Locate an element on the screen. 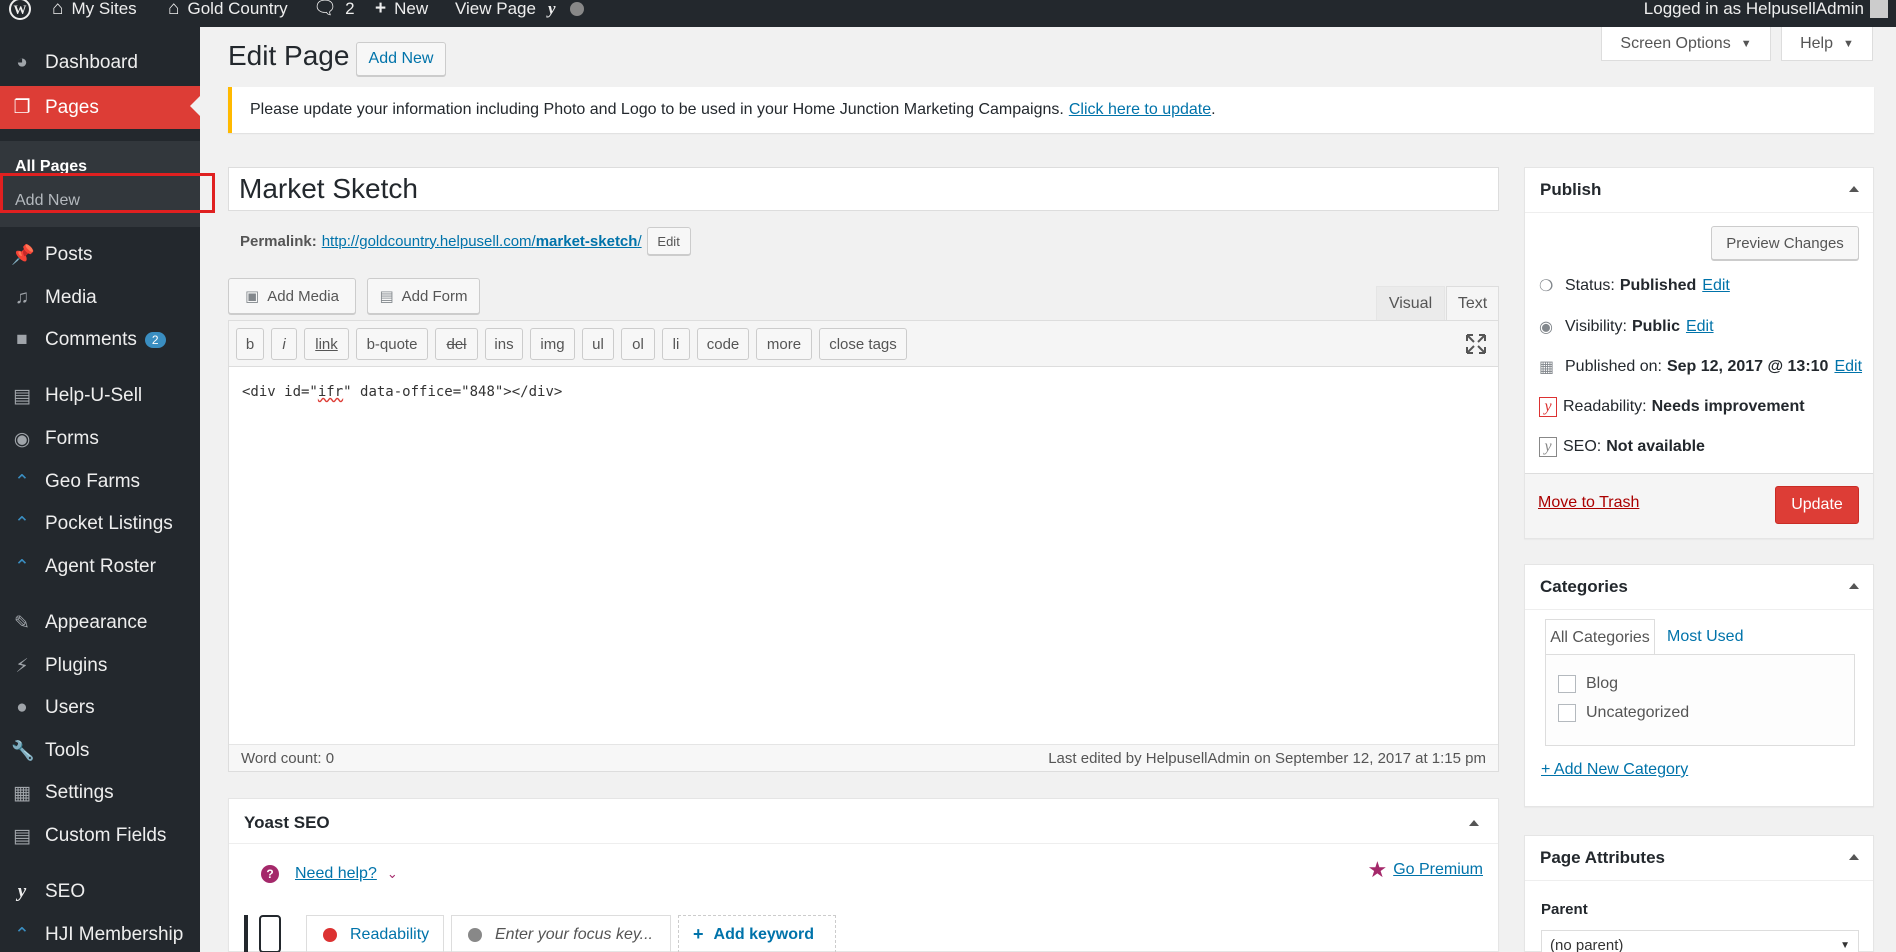 The width and height of the screenshot is (1896, 952). sidebar-item-agent-roster: ⌃ Agent Roster is located at coordinates (100, 567).